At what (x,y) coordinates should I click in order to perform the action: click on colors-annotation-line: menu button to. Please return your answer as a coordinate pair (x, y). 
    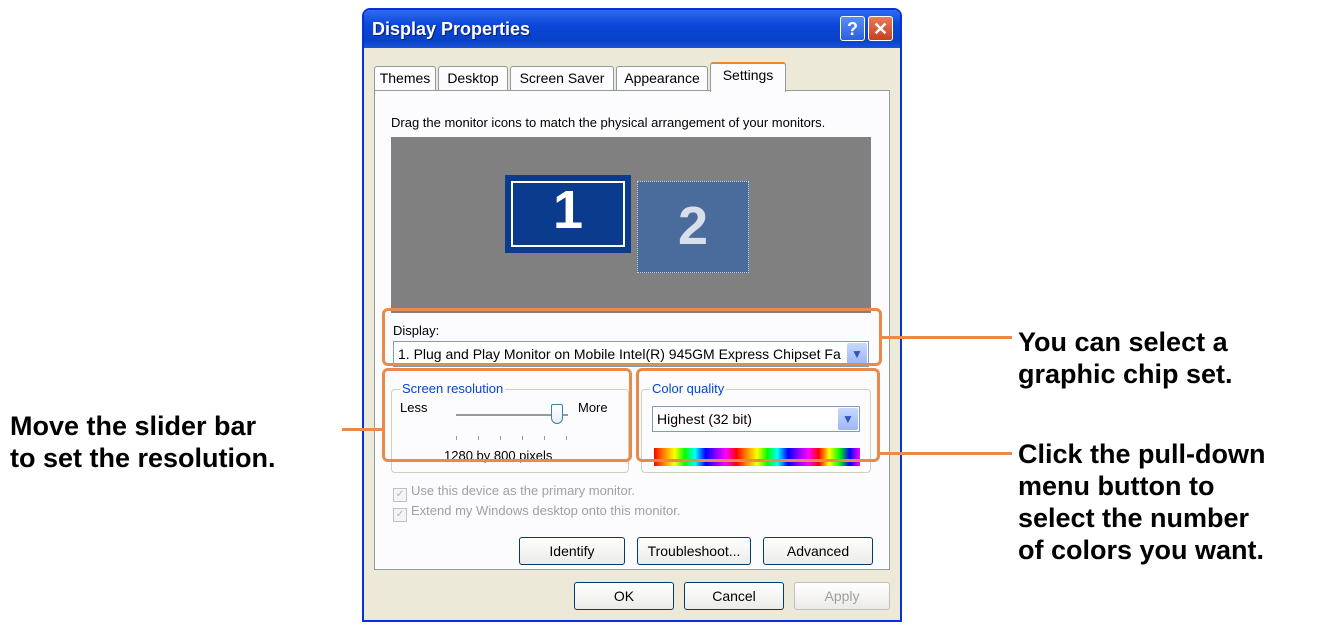
    Looking at the image, I should click on (1116, 486).